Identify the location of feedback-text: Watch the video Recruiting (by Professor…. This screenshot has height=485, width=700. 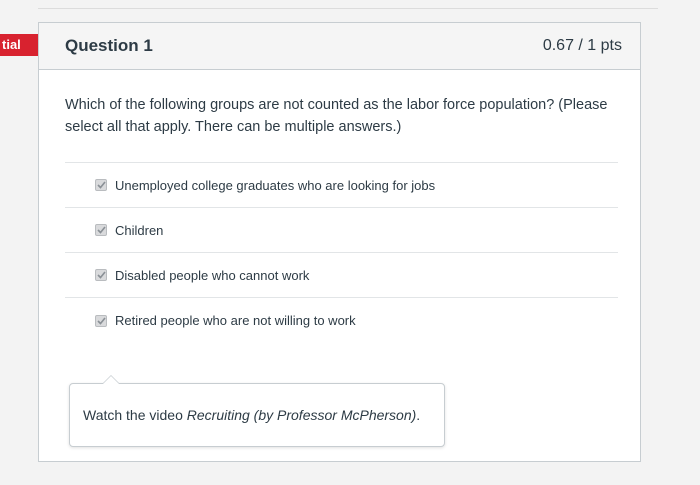
(251, 415).